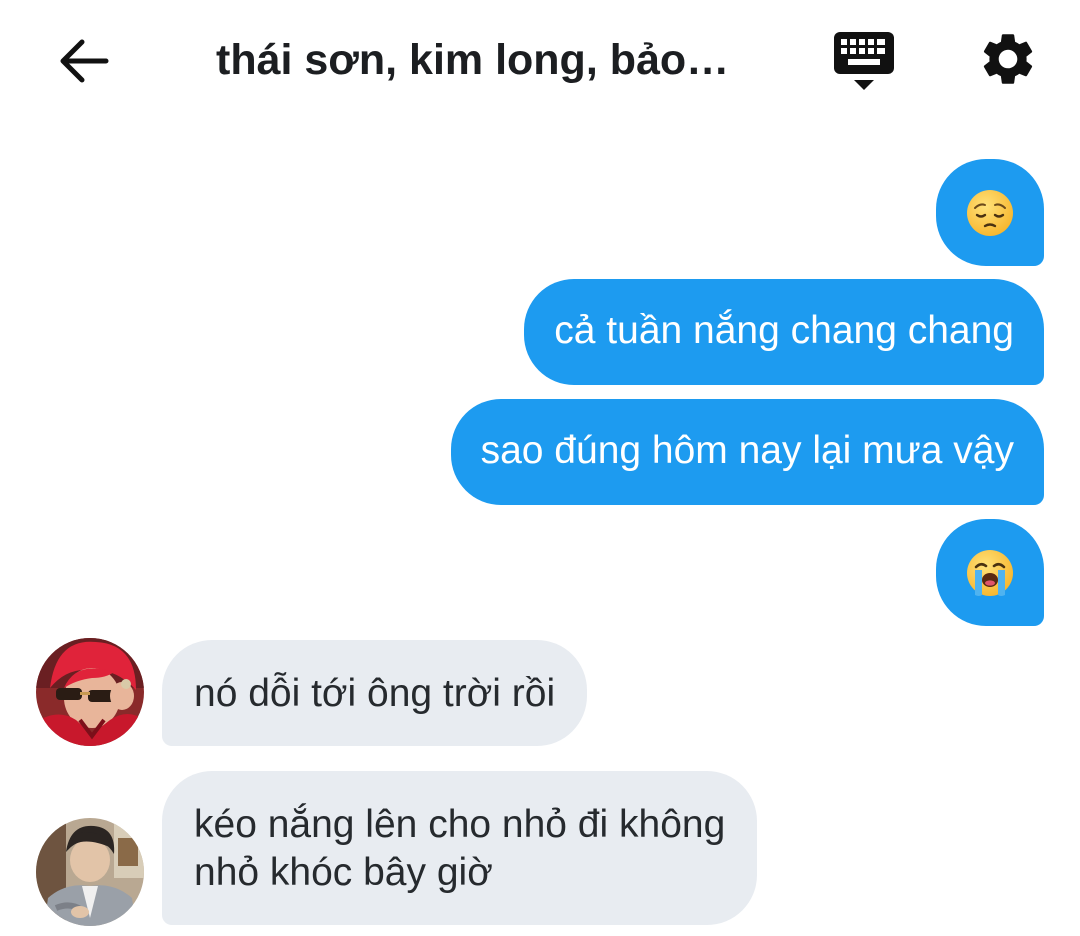 The width and height of the screenshot is (1080, 936). I want to click on keyboard-icon, so click(864, 61).